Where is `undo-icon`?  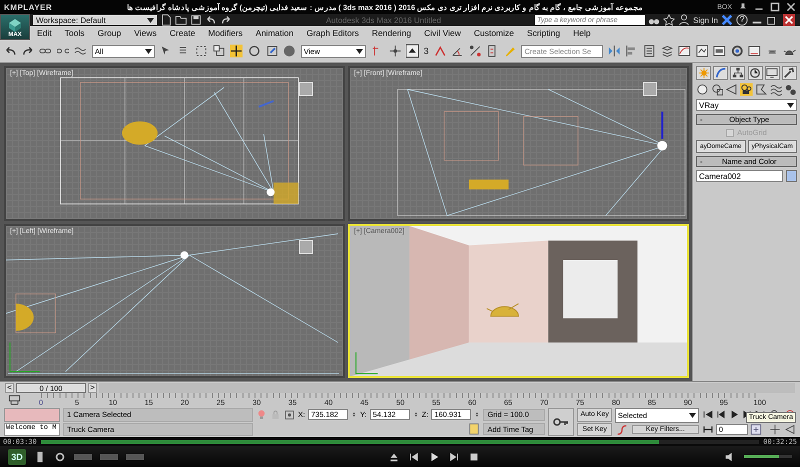 undo-icon is located at coordinates (211, 20).